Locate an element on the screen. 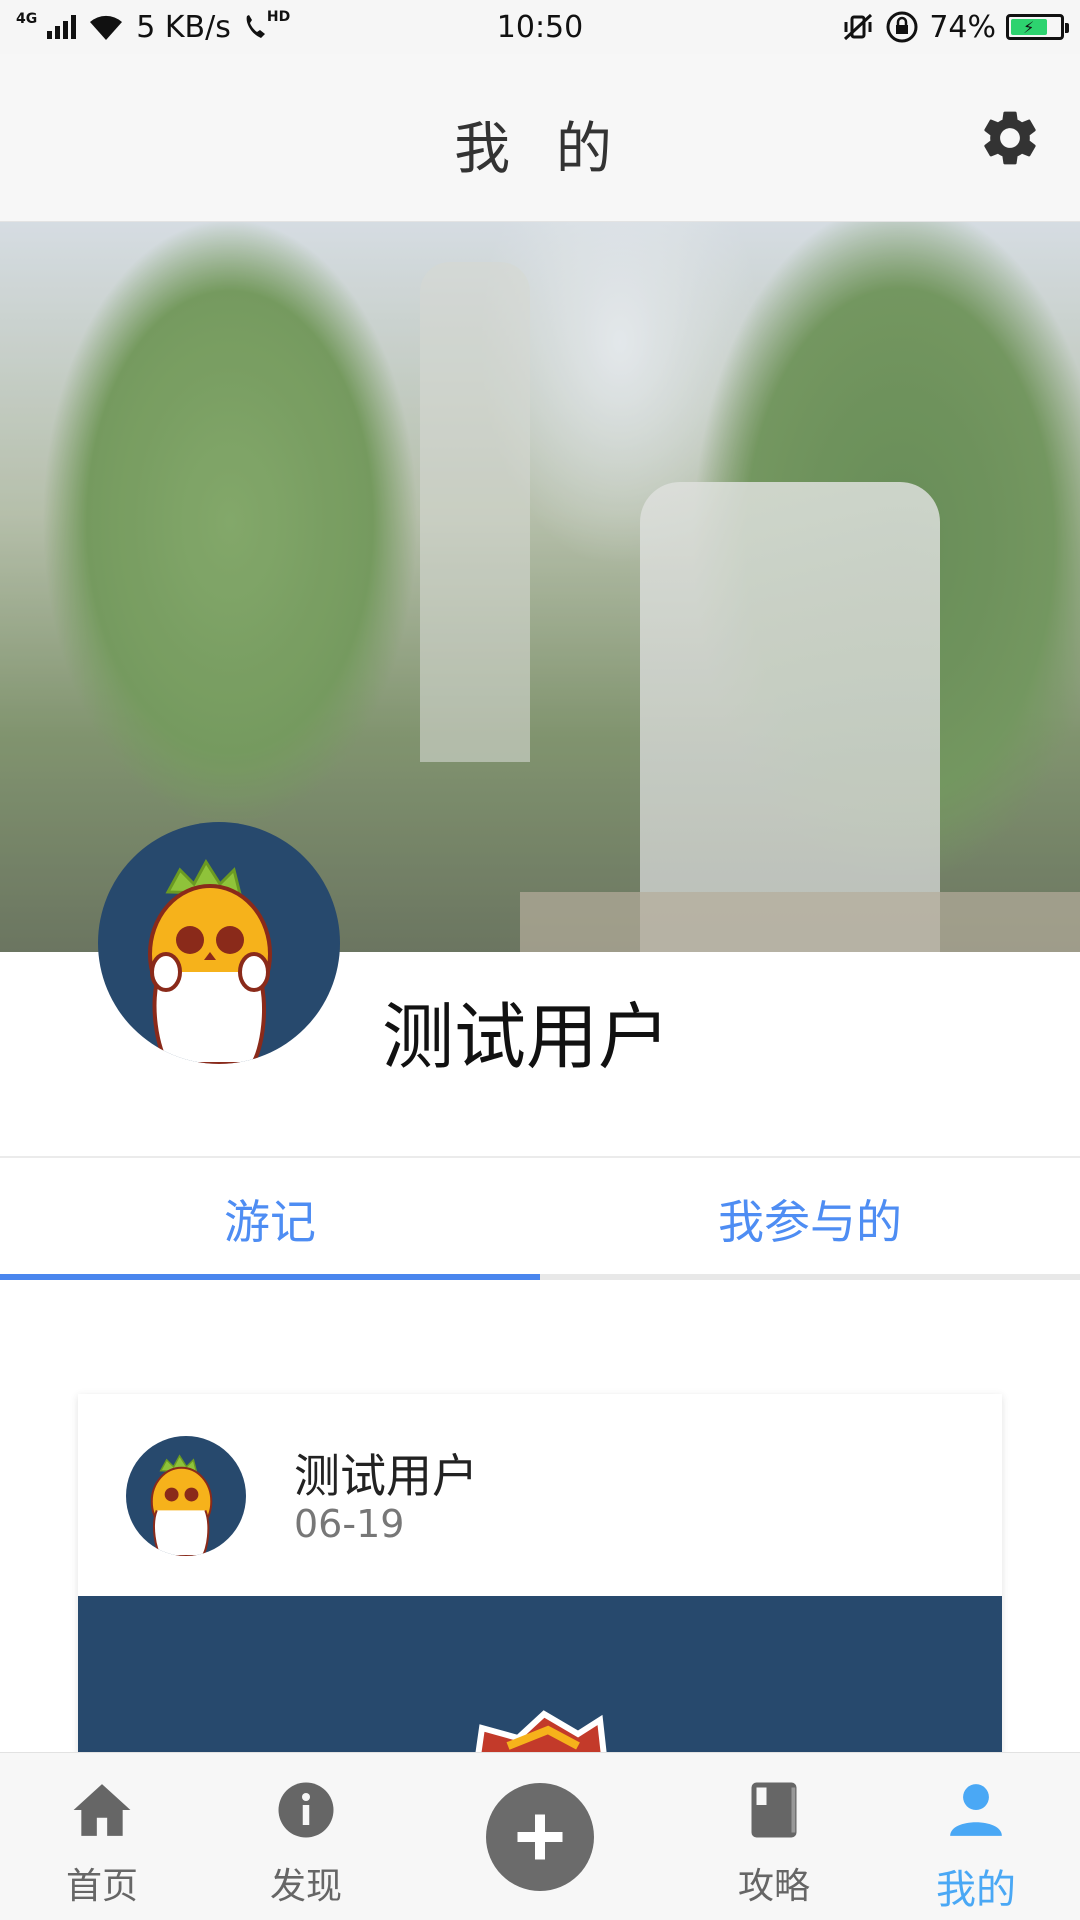 This screenshot has height=1920, width=1080. add-post-button is located at coordinates (540, 1837).